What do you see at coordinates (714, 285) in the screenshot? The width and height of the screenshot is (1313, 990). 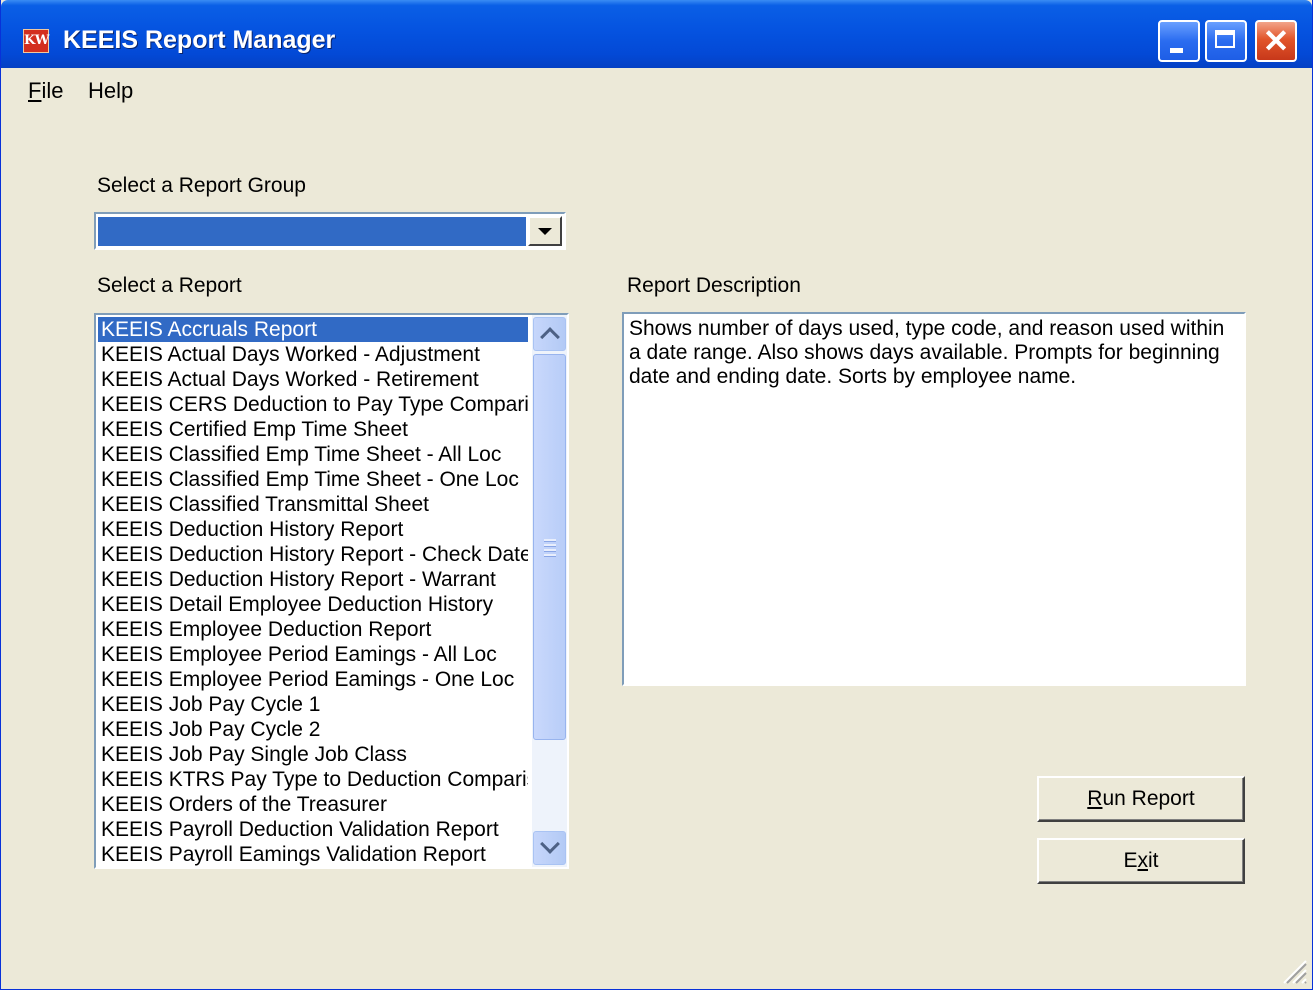 I see `description-label: Report Description` at bounding box center [714, 285].